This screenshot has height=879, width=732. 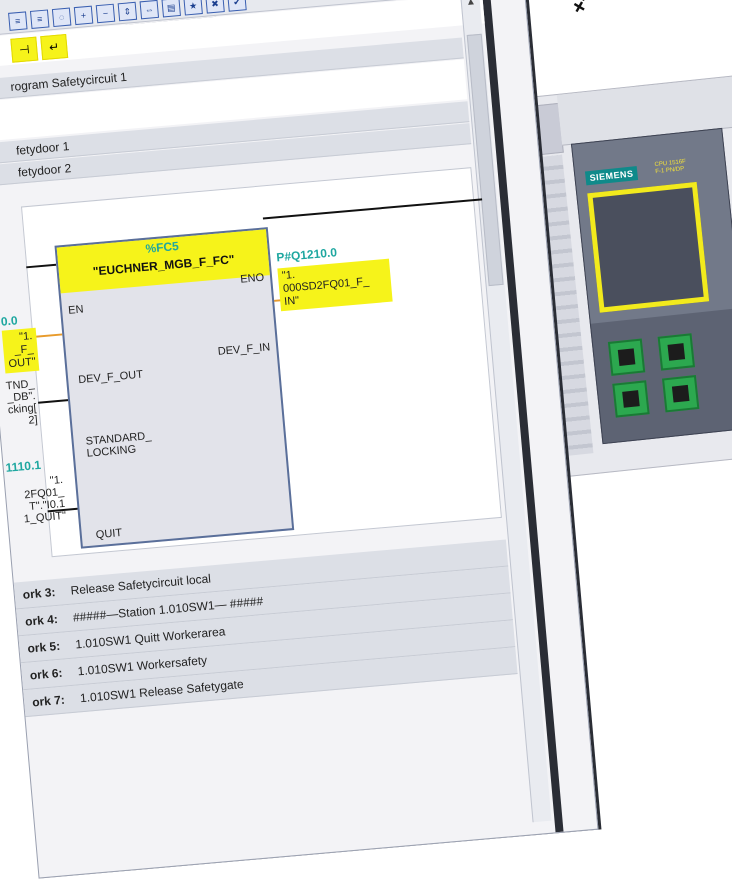 I want to click on branch-icon: ↵, so click(x=54, y=47).